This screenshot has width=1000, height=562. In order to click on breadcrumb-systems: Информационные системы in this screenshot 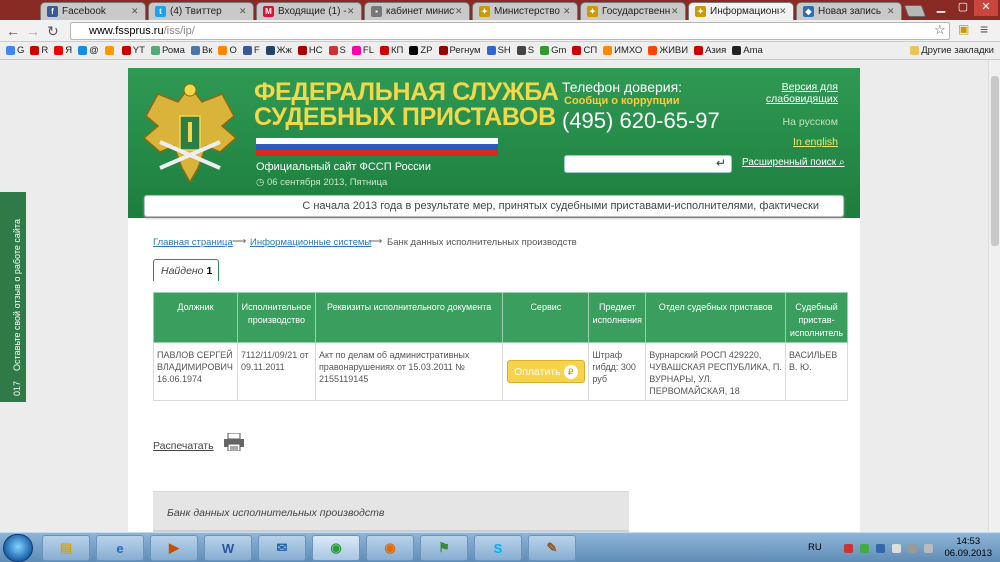, I will do `click(310, 242)`.